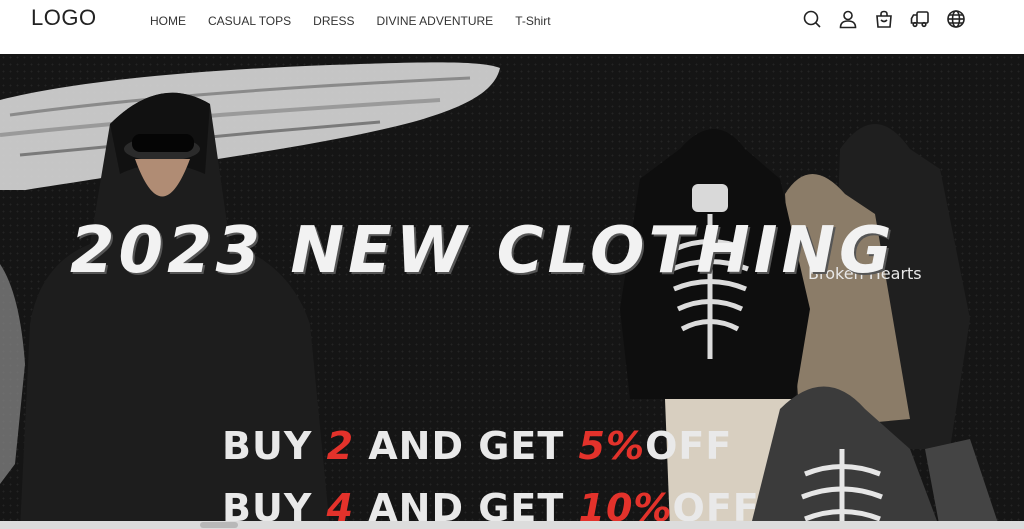  What do you see at coordinates (920, 19) in the screenshot?
I see `shipping-truck-icon` at bounding box center [920, 19].